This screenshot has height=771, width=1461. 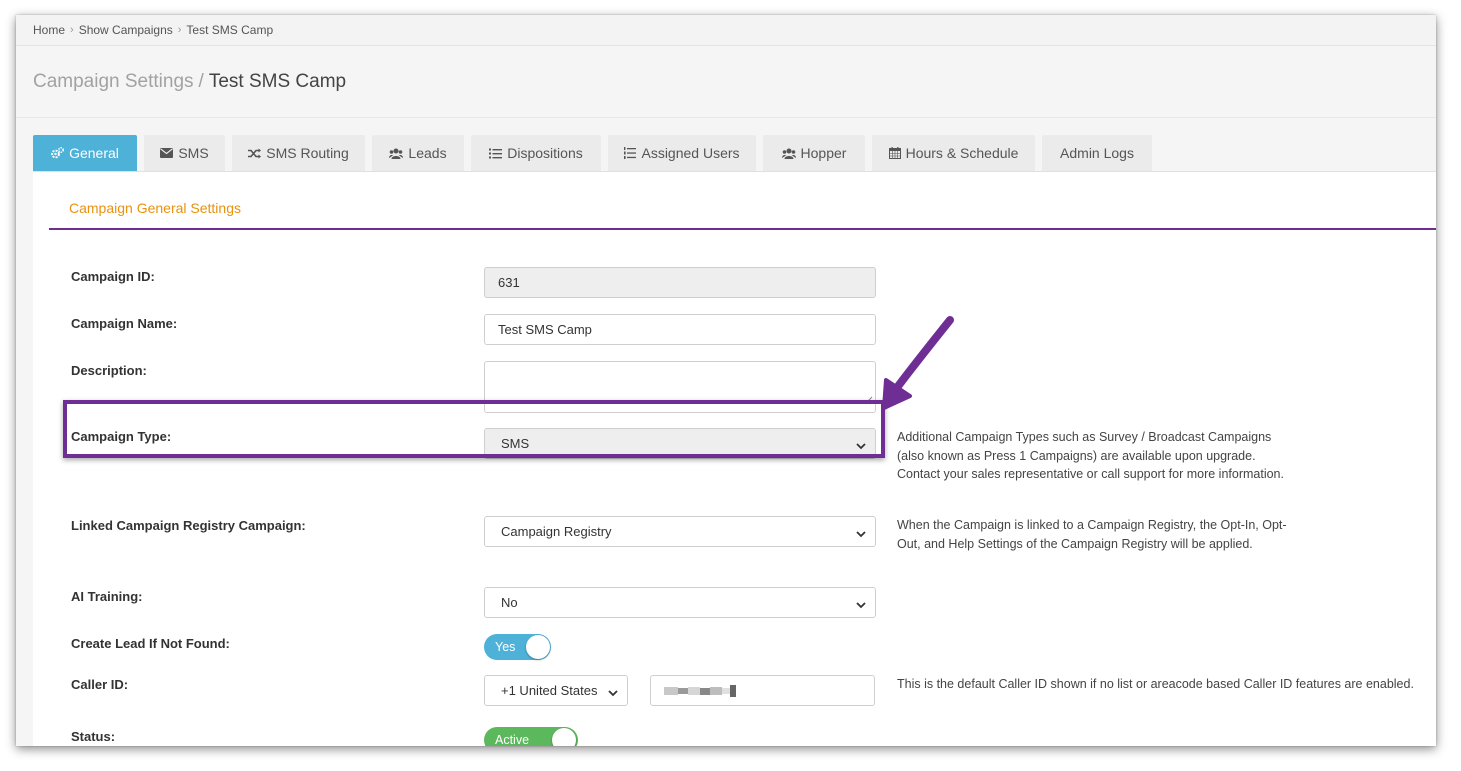 What do you see at coordinates (109, 370) in the screenshot?
I see `description-label: Description:` at bounding box center [109, 370].